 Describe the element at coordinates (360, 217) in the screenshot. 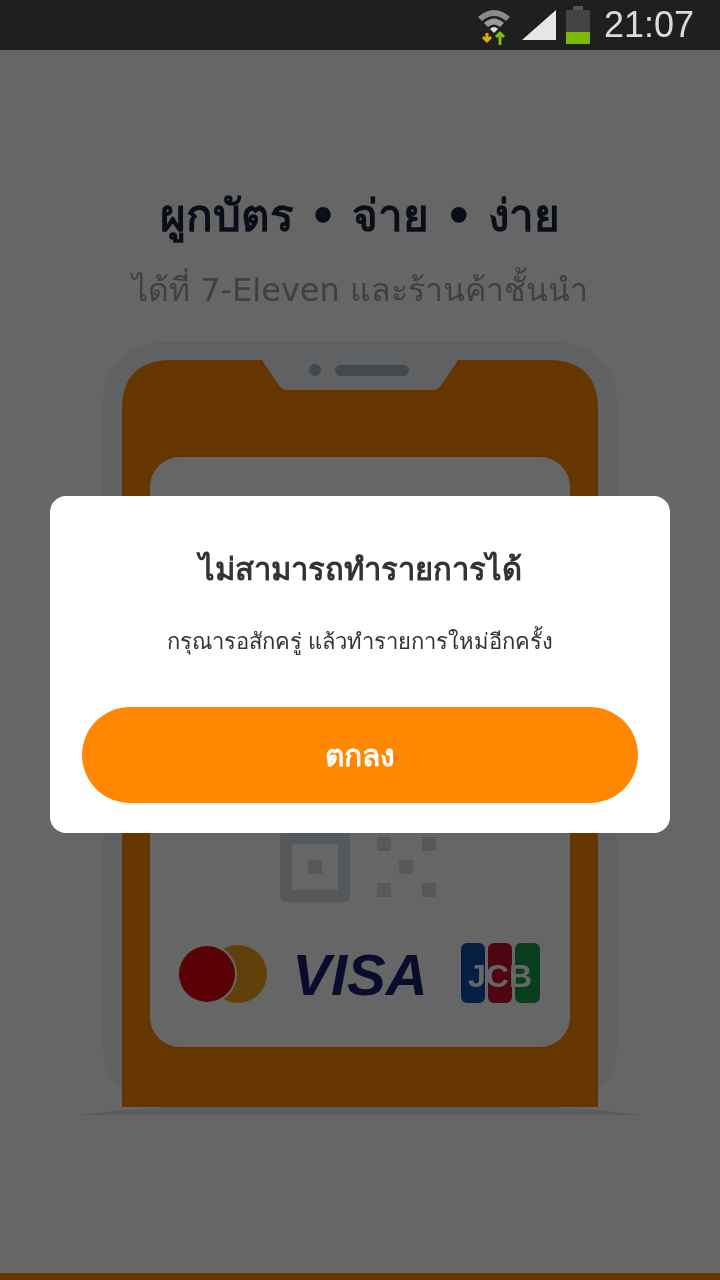

I see `page-title: ผูกบัตร • จ่าย • ง่าย` at that location.